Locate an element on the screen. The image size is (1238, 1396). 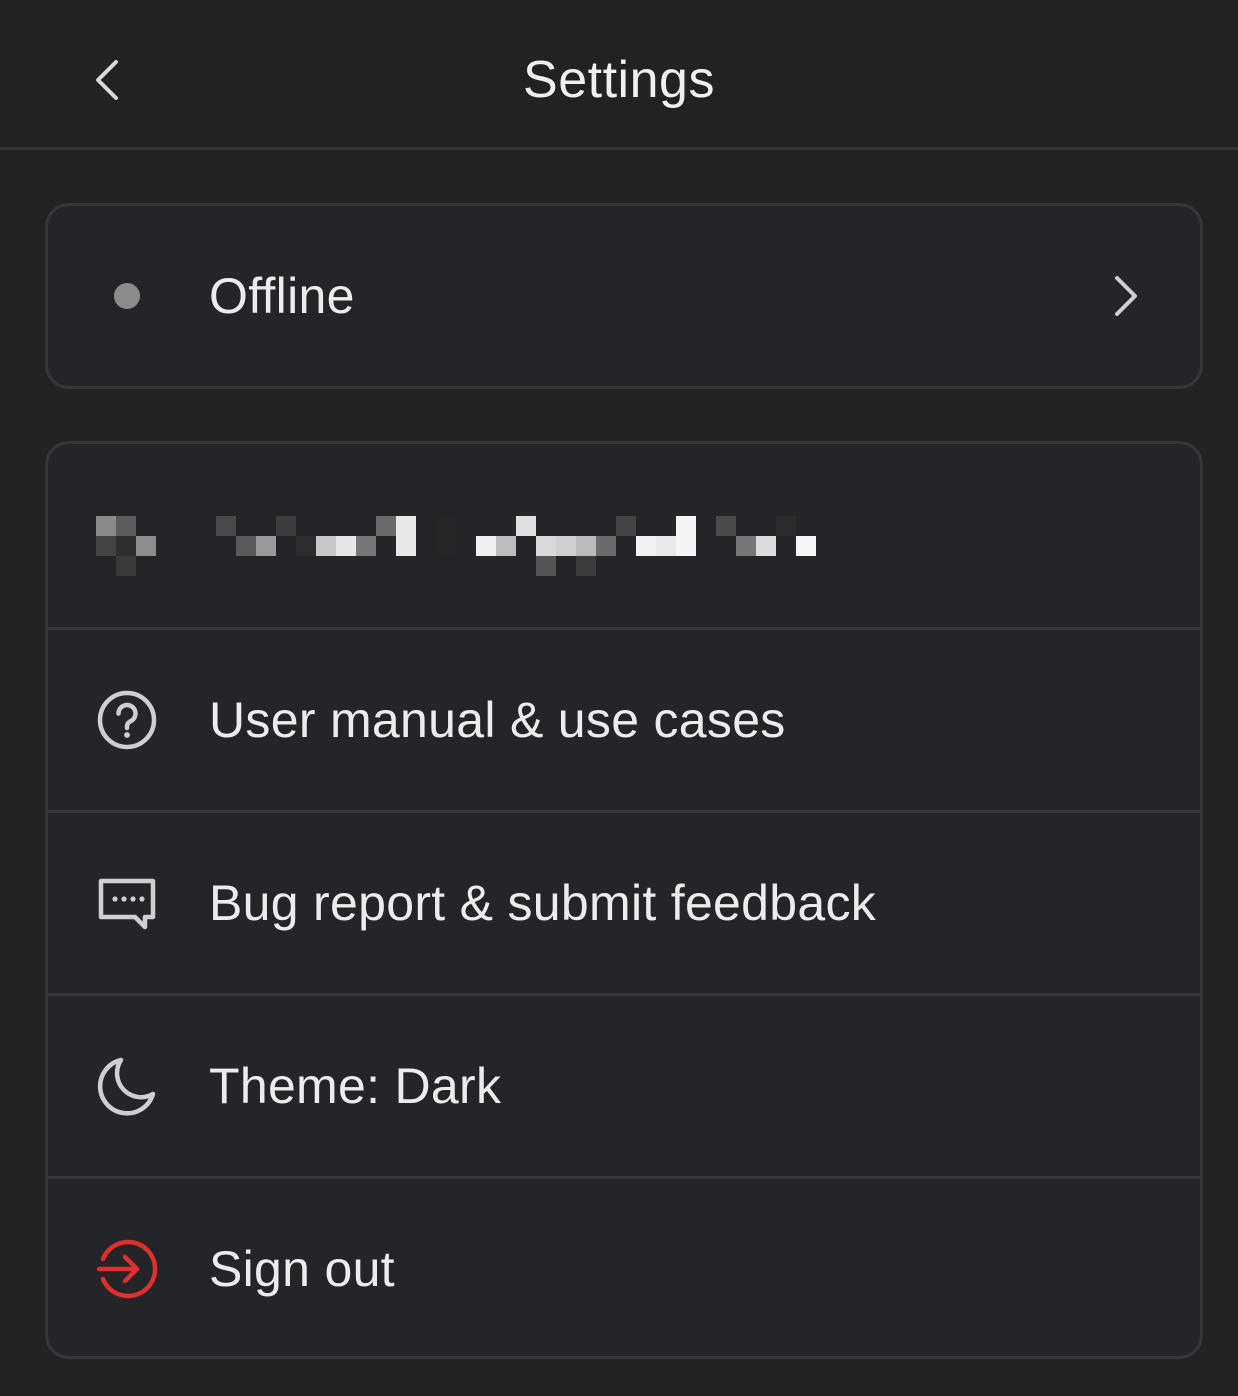
menu-item-bug-report: Bug report & submit feedback is located at coordinates (624, 901).